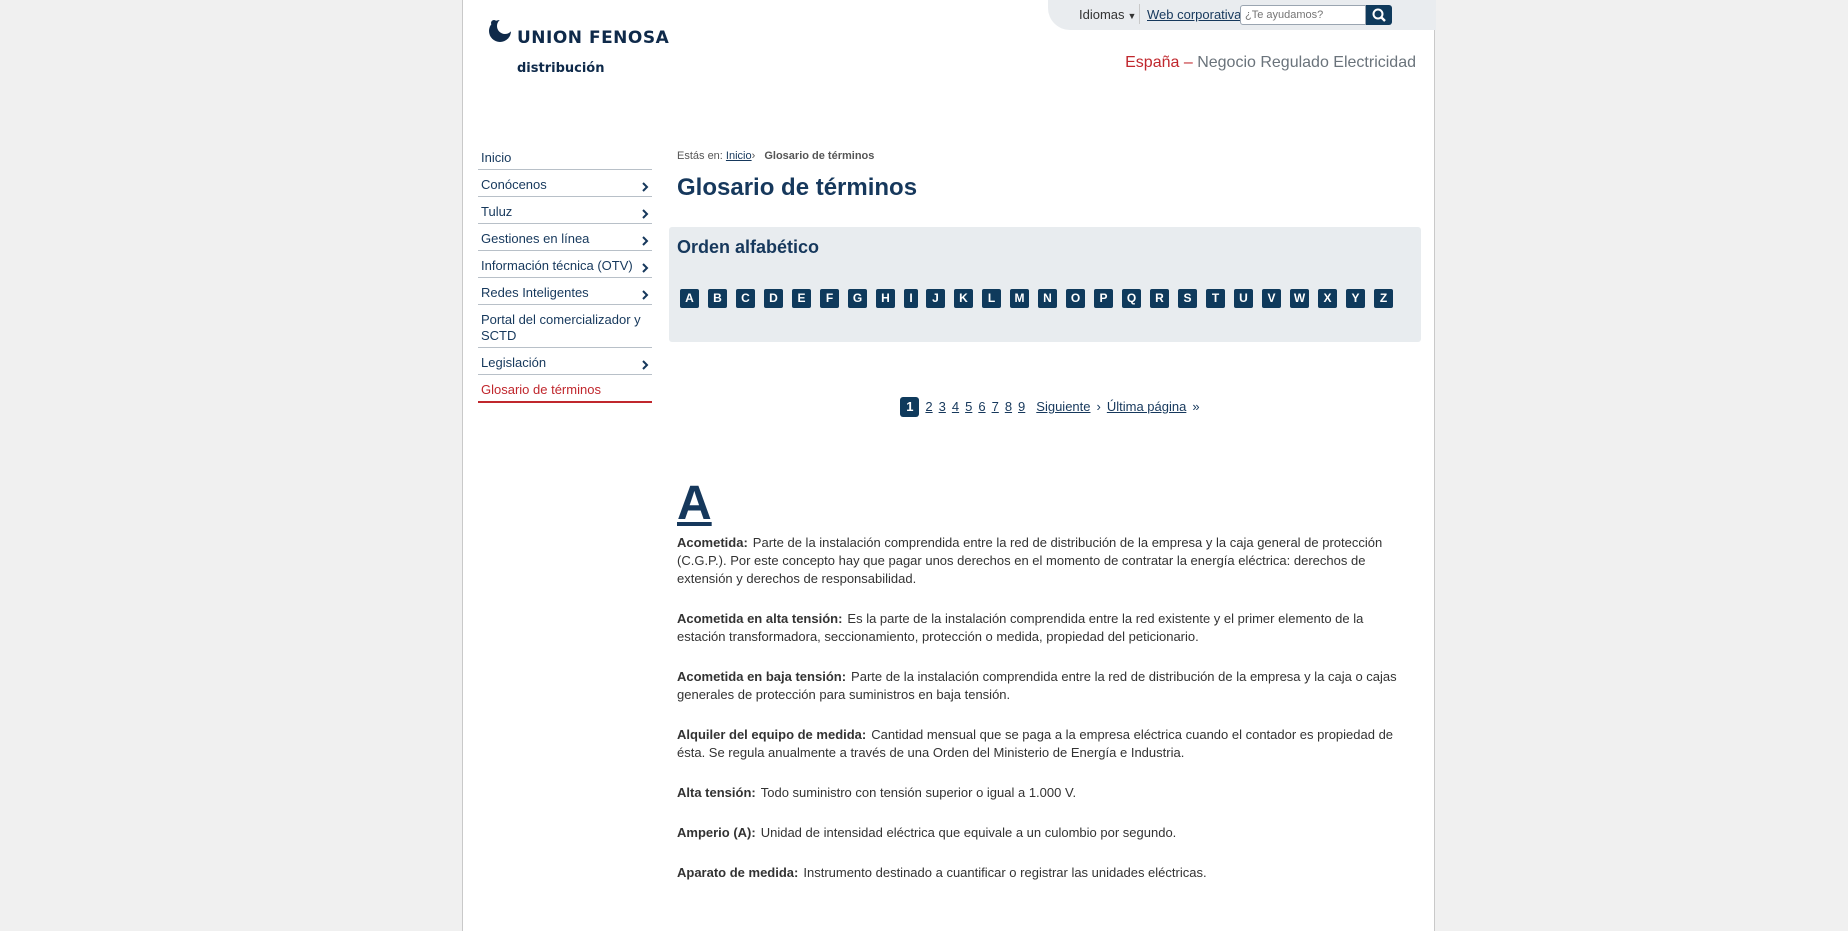  What do you see at coordinates (762, 676) in the screenshot?
I see `definition-term: Acometida en baja tensión:` at bounding box center [762, 676].